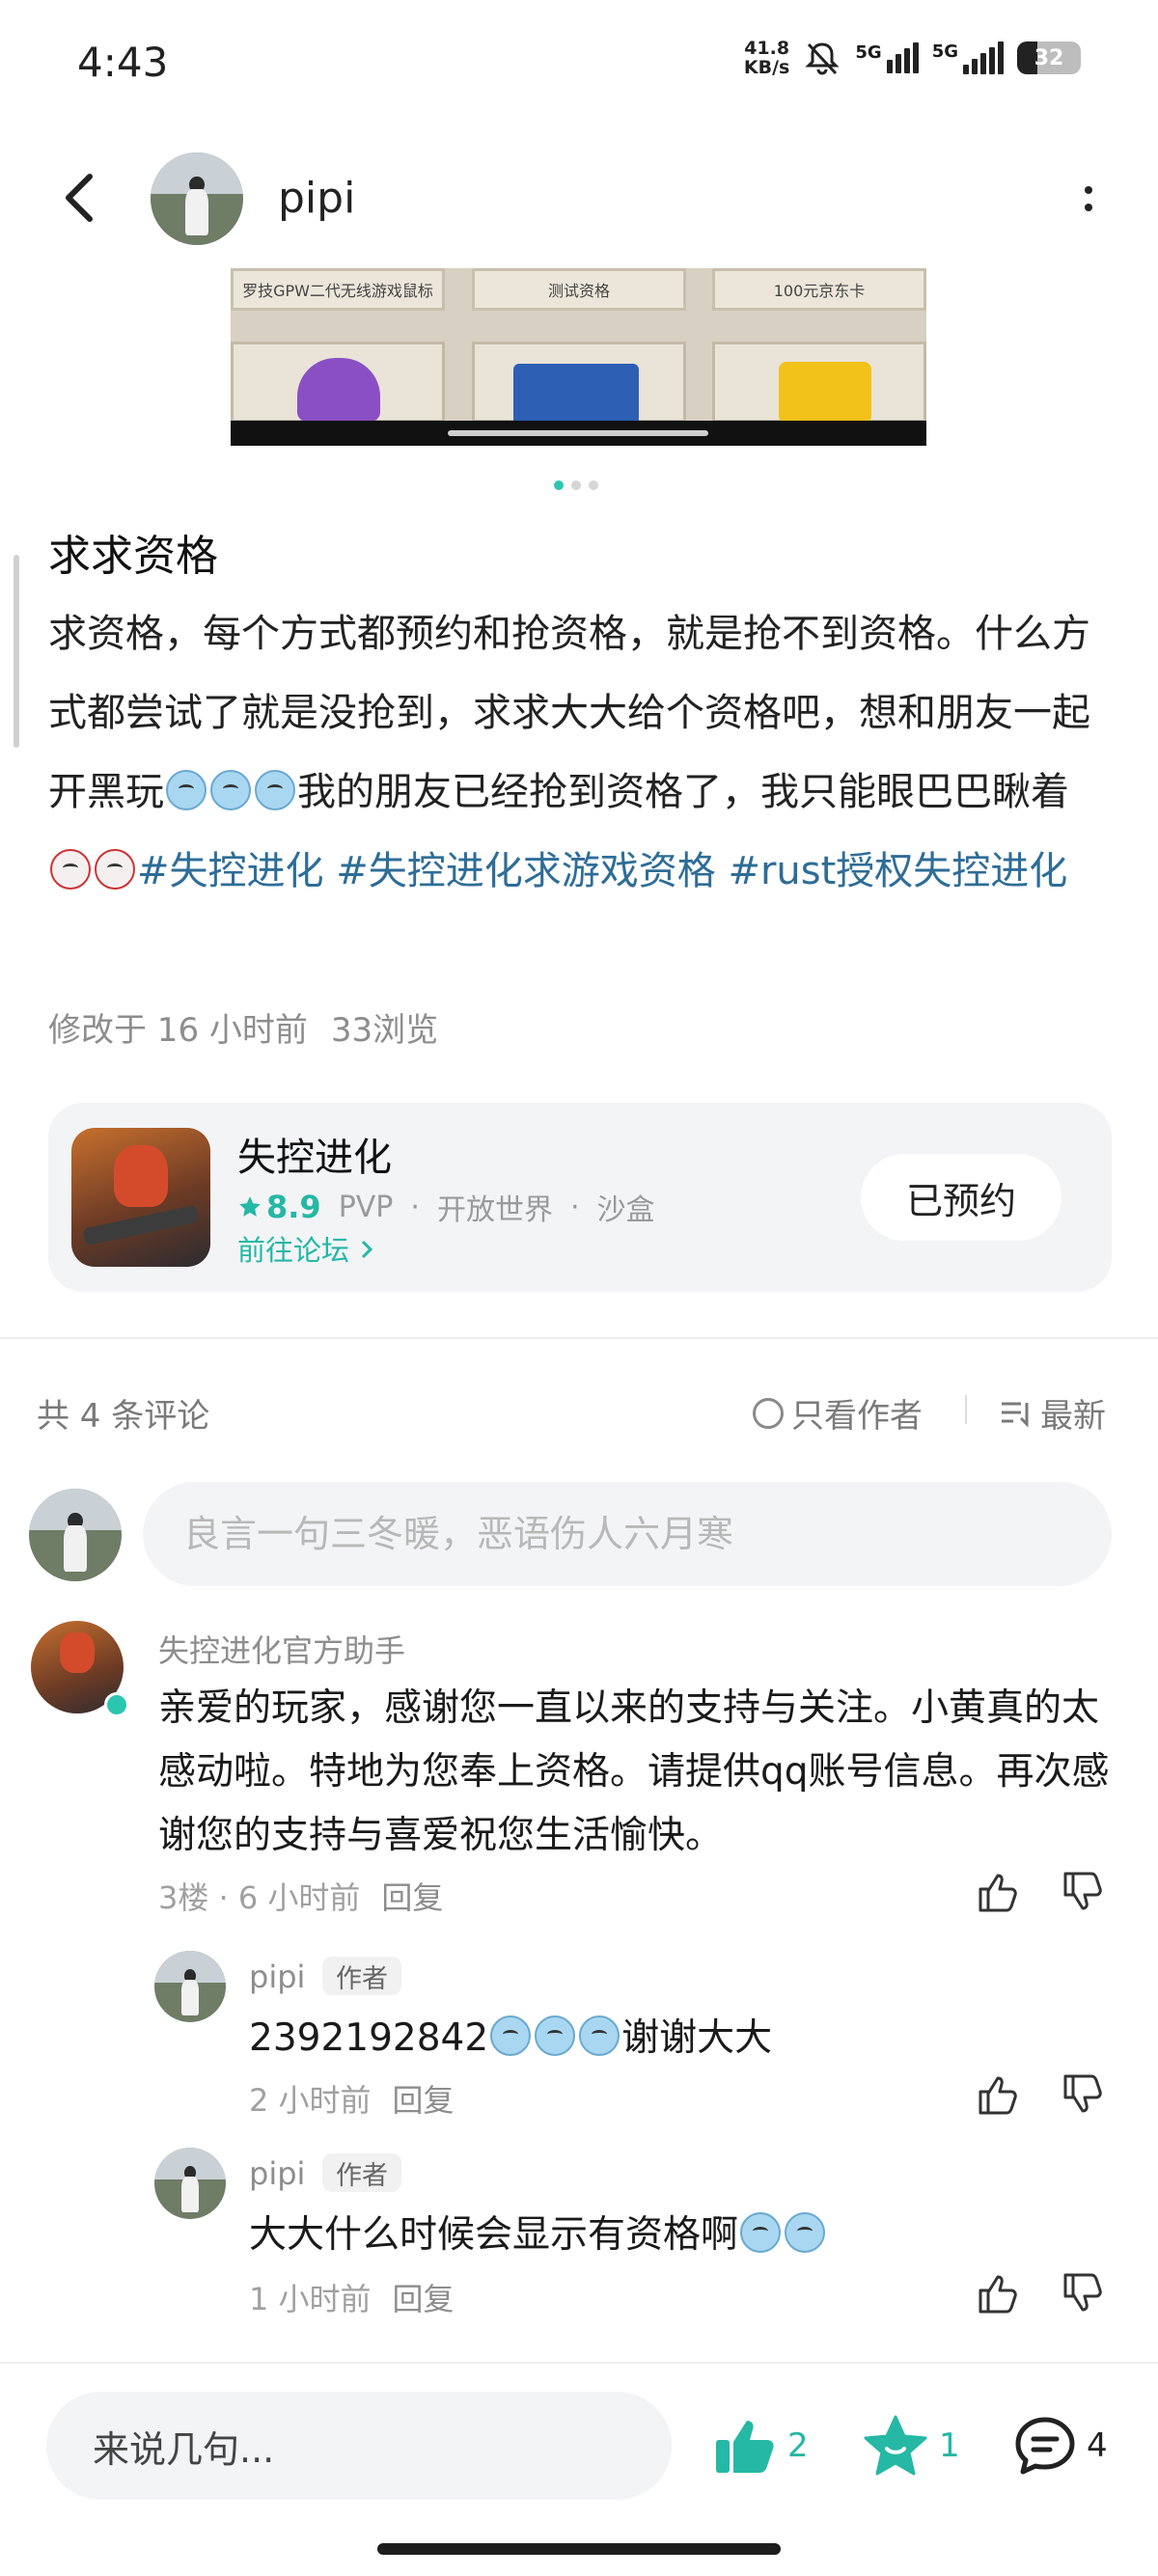 The image size is (1158, 2576). Describe the element at coordinates (593, 485) in the screenshot. I see `carousel-dot` at that location.